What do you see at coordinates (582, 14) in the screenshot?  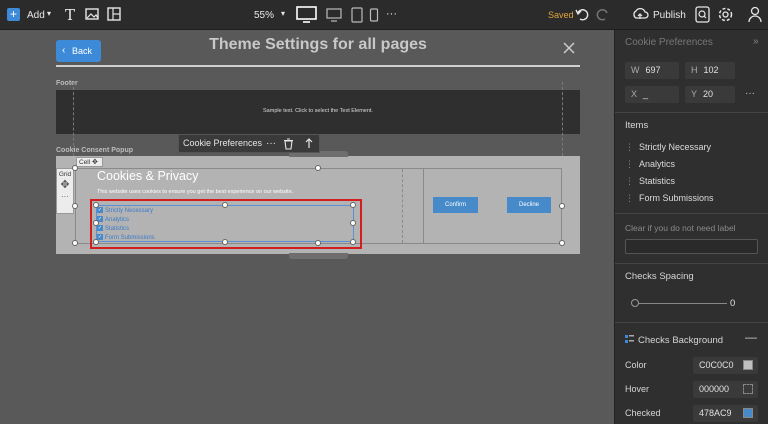 I see `undo-icon` at bounding box center [582, 14].